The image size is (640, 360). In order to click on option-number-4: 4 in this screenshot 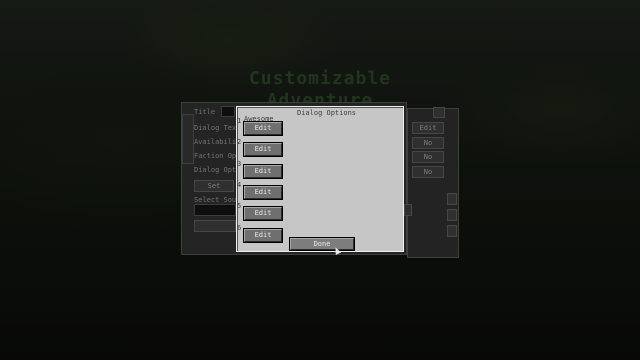, I will do `click(239, 185)`.